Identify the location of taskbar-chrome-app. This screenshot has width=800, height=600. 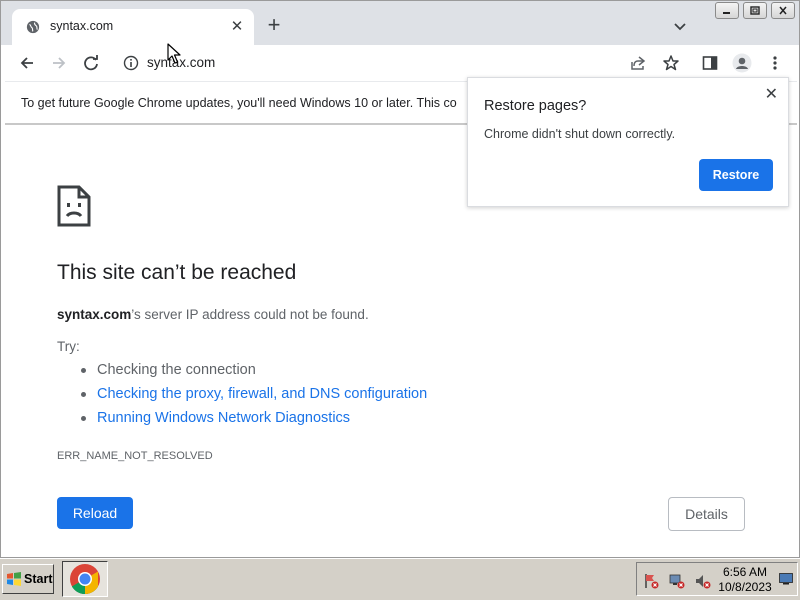
(85, 579).